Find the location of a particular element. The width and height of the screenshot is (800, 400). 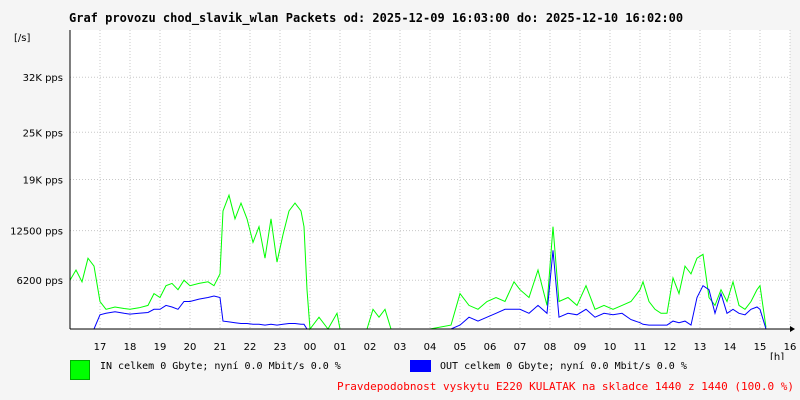

x-tick-label: 05 is located at coordinates (460, 347).